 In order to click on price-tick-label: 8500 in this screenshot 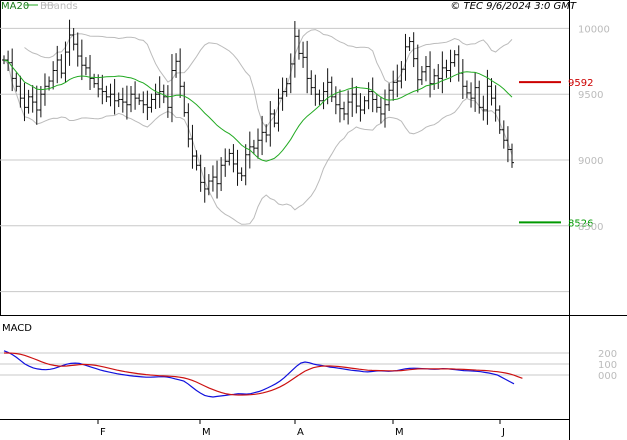, I will do `click(590, 227)`.